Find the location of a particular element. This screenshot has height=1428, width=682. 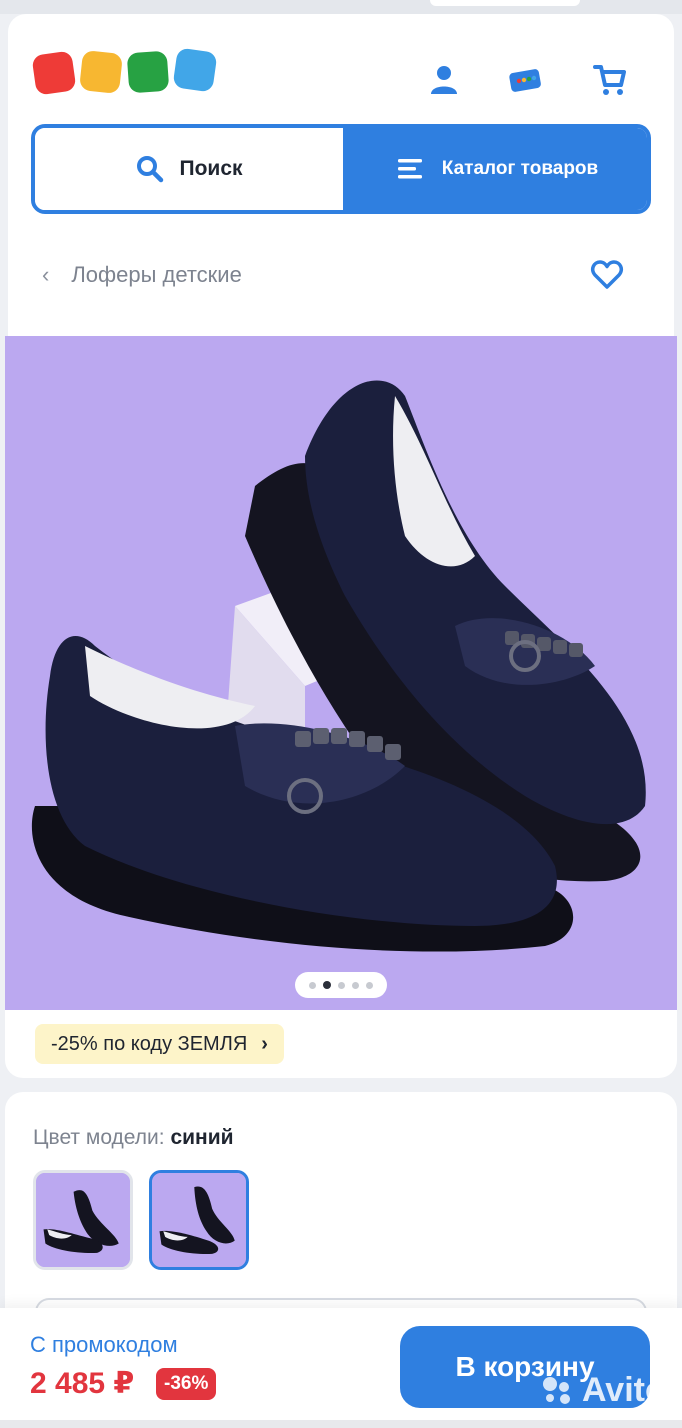

cart-icon is located at coordinates (610, 80).